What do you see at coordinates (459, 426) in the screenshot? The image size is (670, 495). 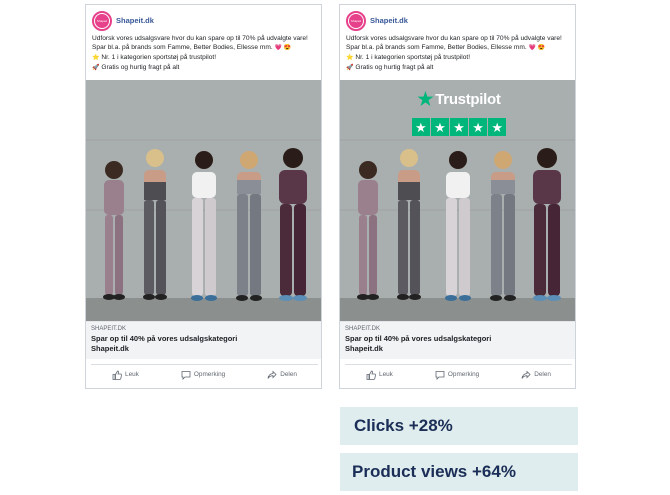 I see `stat-clicks: Clicks +28%` at bounding box center [459, 426].